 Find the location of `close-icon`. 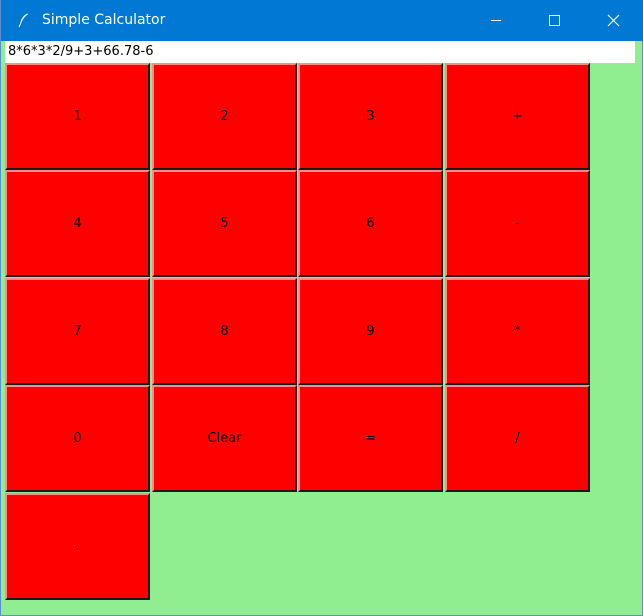

close-icon is located at coordinates (613, 20).